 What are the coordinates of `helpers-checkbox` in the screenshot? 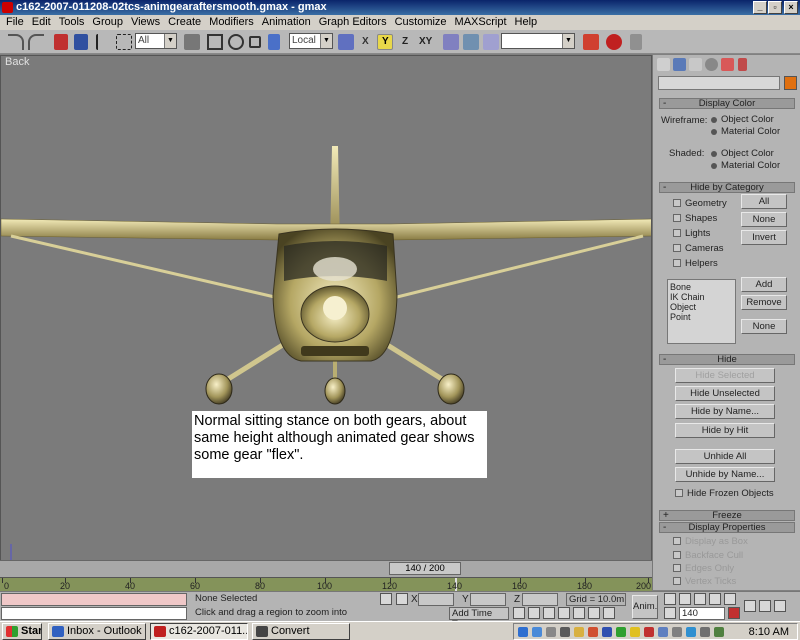 It's located at (677, 263).